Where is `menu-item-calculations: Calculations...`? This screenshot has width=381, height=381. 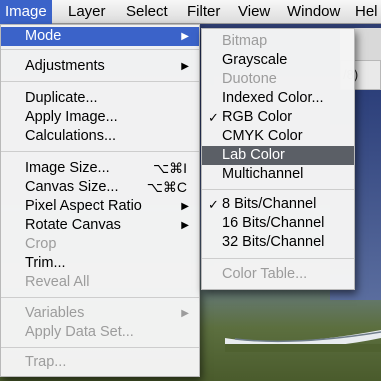
menu-item-calculations: Calculations... is located at coordinates (100, 136).